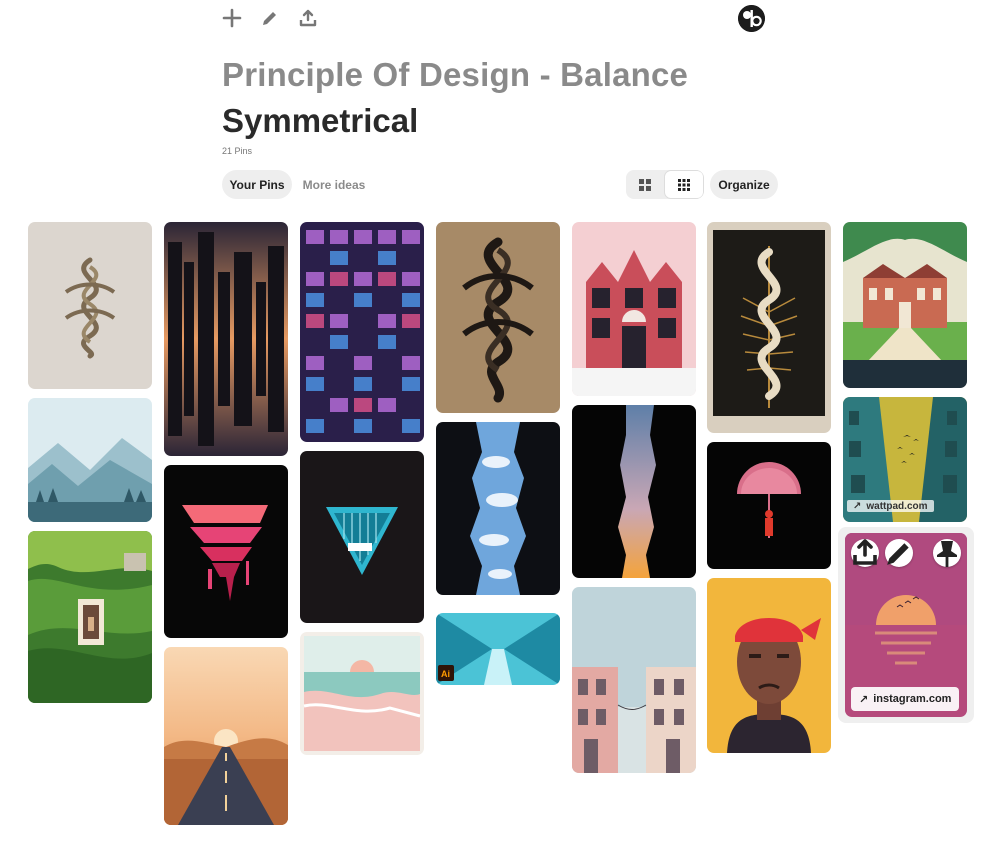 This screenshot has width=1000, height=842. What do you see at coordinates (890, 506) in the screenshot?
I see `pin-source-link: ↗ wattpad.com` at bounding box center [890, 506].